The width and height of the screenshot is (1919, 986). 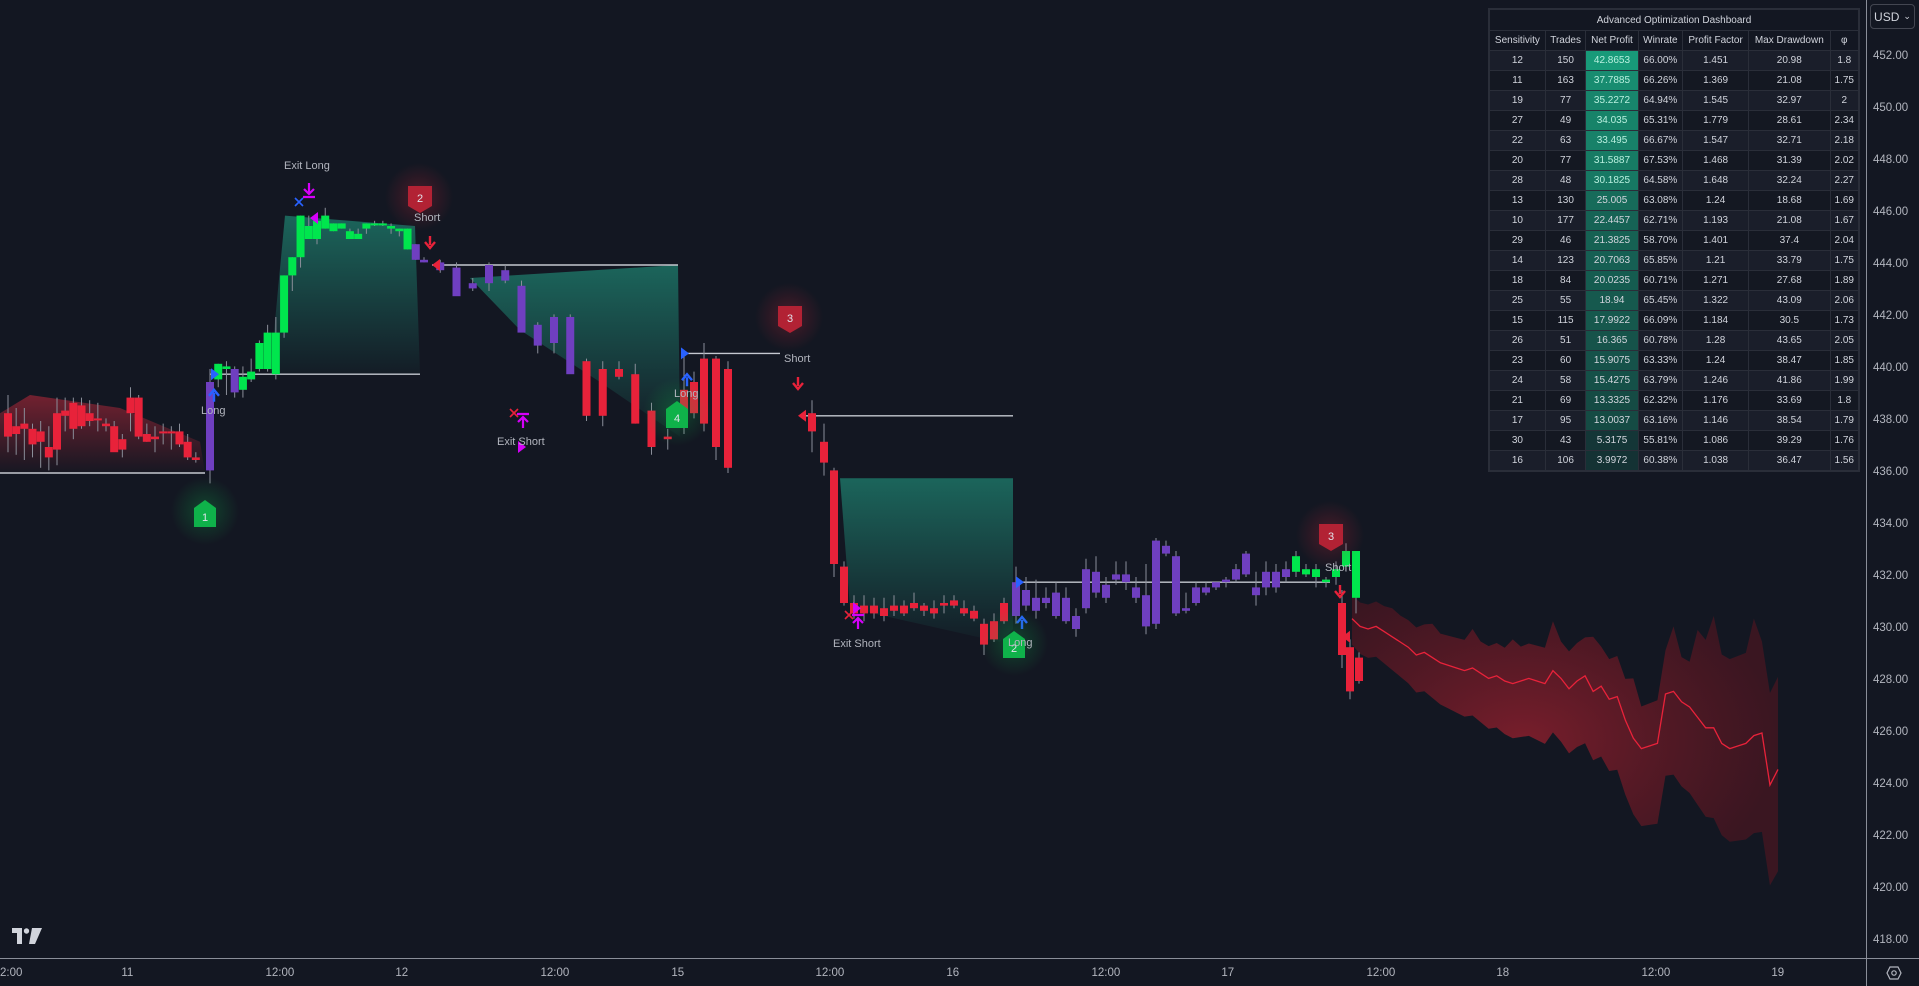 What do you see at coordinates (1674, 20) in the screenshot?
I see `dashboard-title: Advanced Optimization Dashboard` at bounding box center [1674, 20].